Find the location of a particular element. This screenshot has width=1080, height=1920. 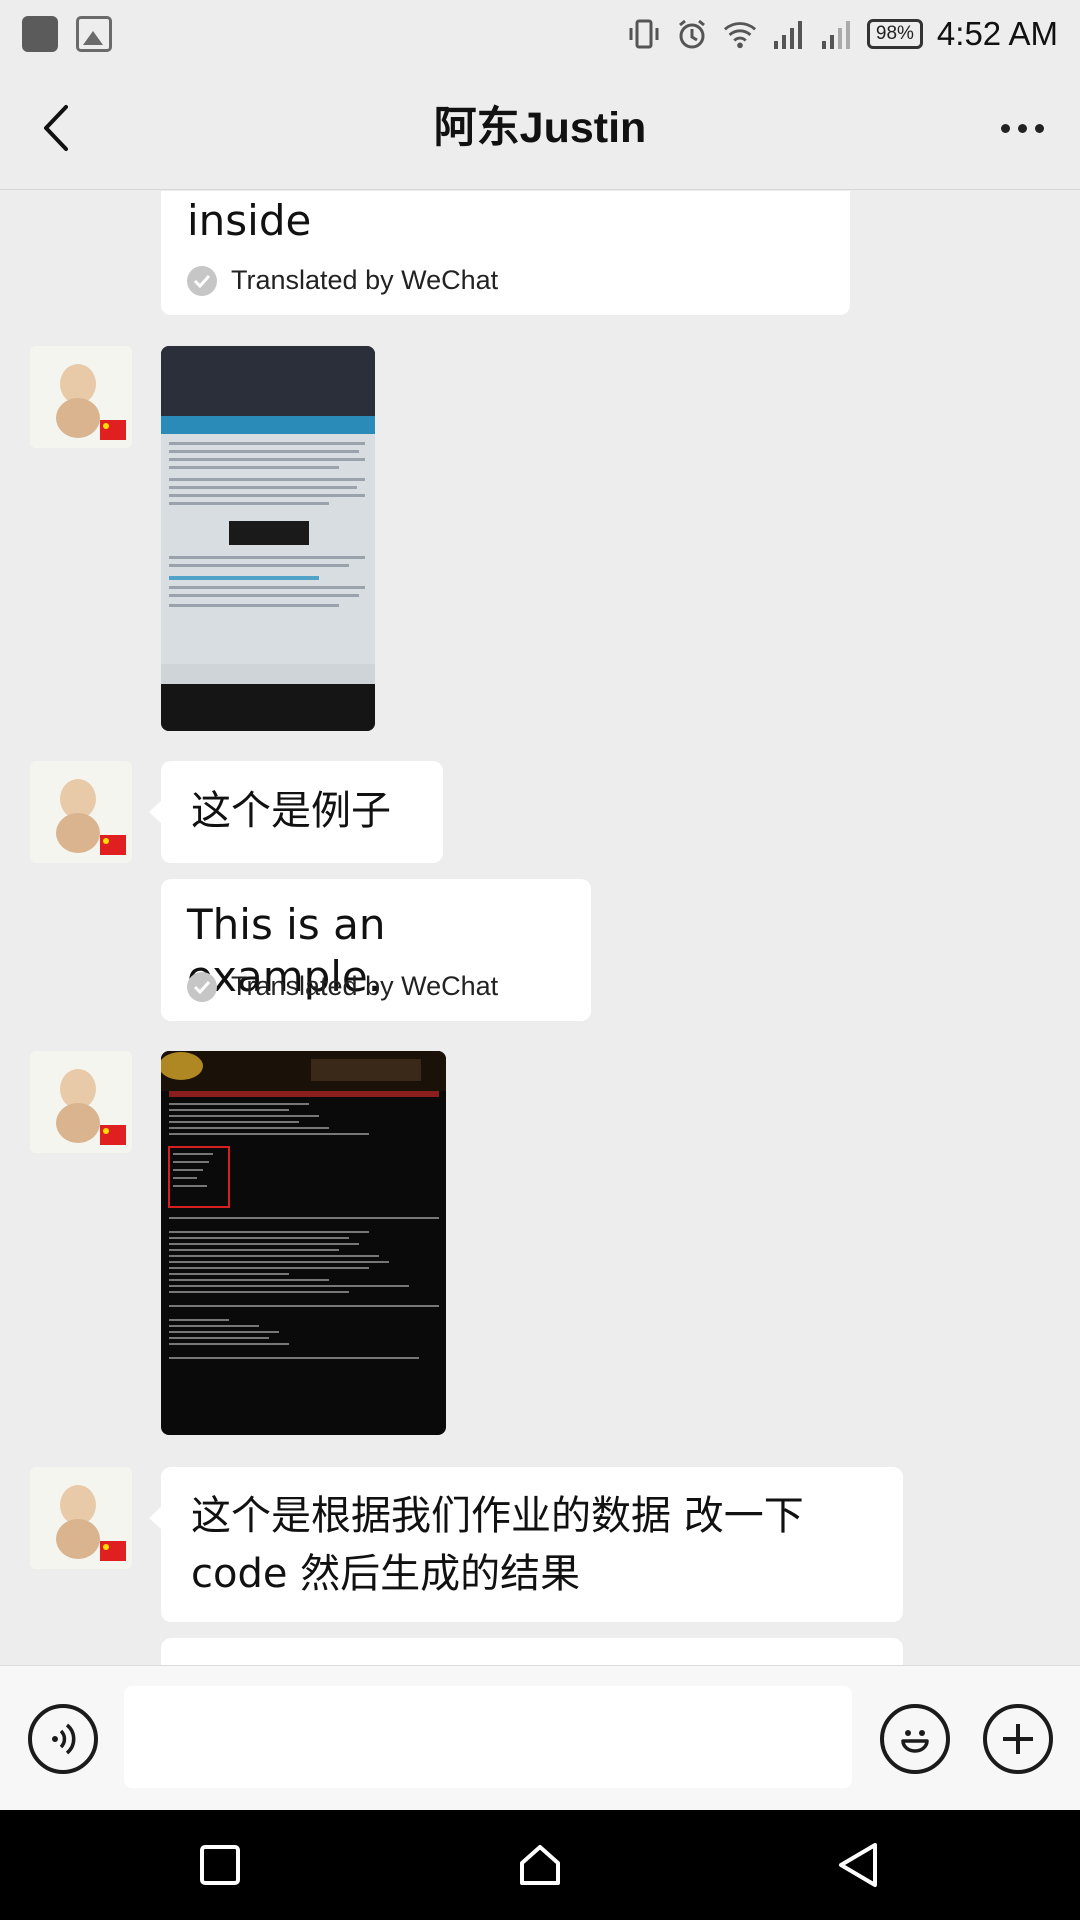

app-notification-icon is located at coordinates (40, 34).